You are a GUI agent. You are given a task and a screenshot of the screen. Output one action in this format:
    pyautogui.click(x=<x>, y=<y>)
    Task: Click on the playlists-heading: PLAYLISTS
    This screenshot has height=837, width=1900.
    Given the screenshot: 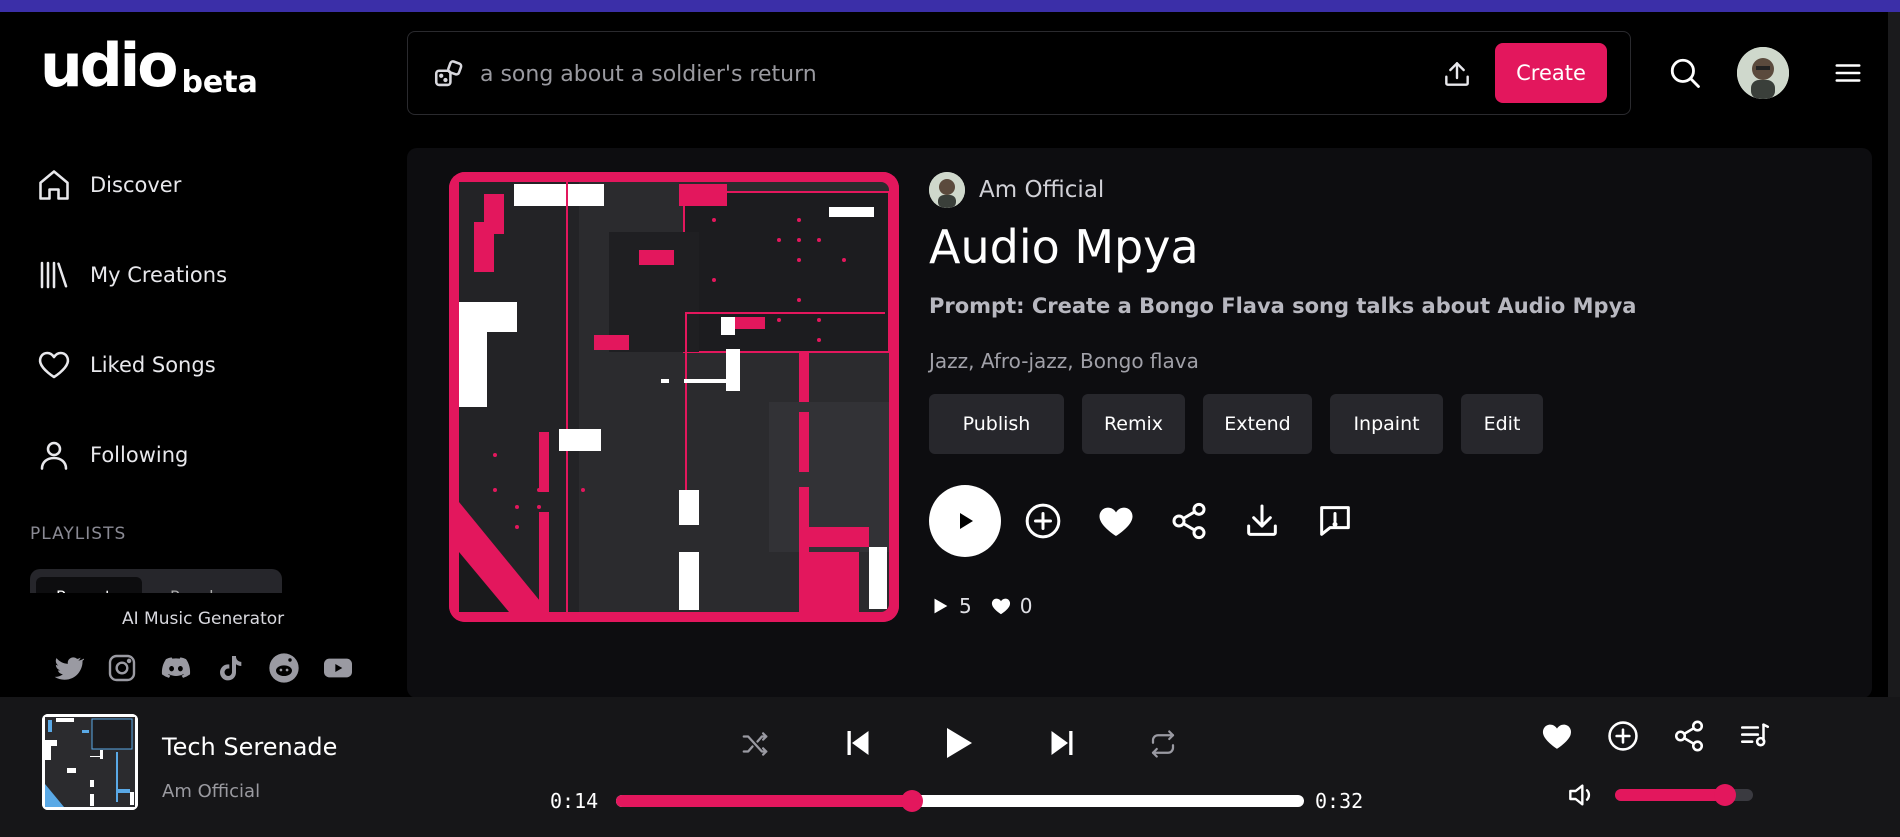 What is the action you would take?
    pyautogui.click(x=78, y=534)
    